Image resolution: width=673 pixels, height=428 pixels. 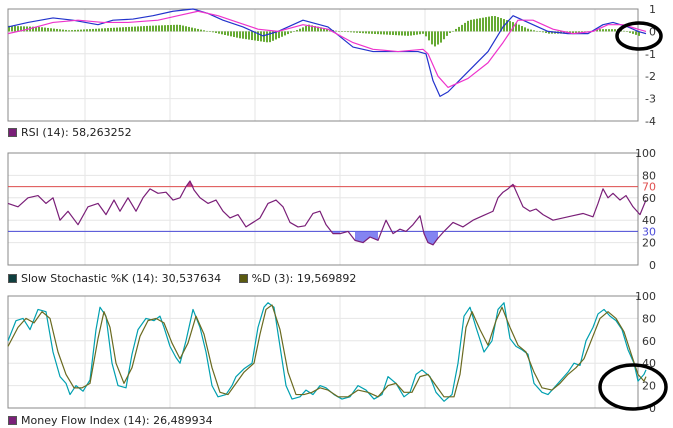 I want to click on rsi-title: RSI (14): 58,263252, so click(x=76, y=132).